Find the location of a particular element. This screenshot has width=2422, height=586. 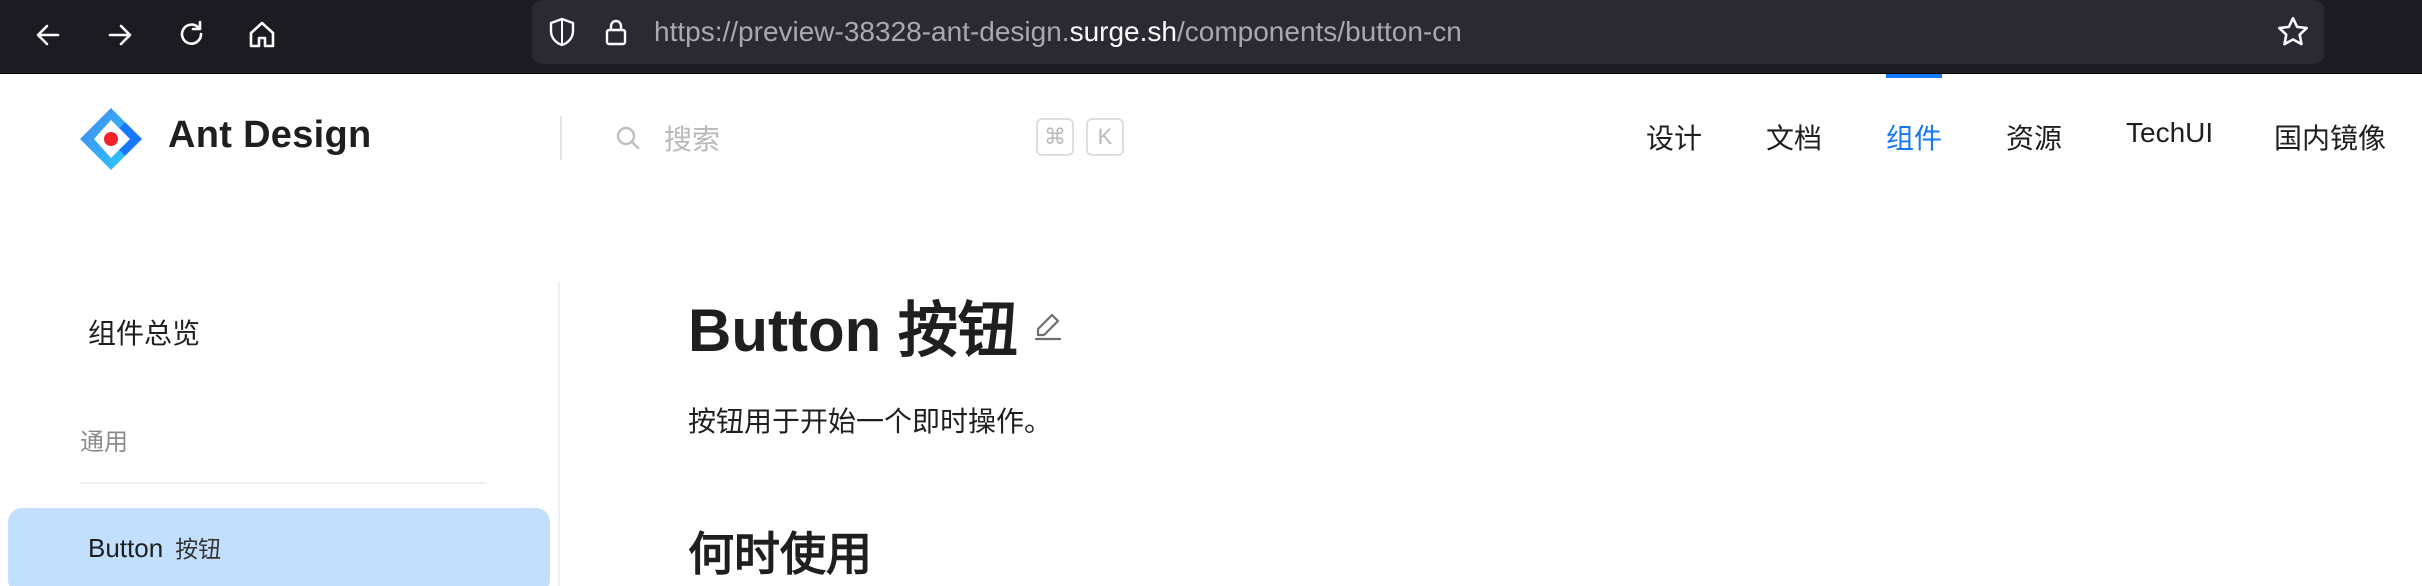

url-path: /components/button-cn is located at coordinates (1319, 31).